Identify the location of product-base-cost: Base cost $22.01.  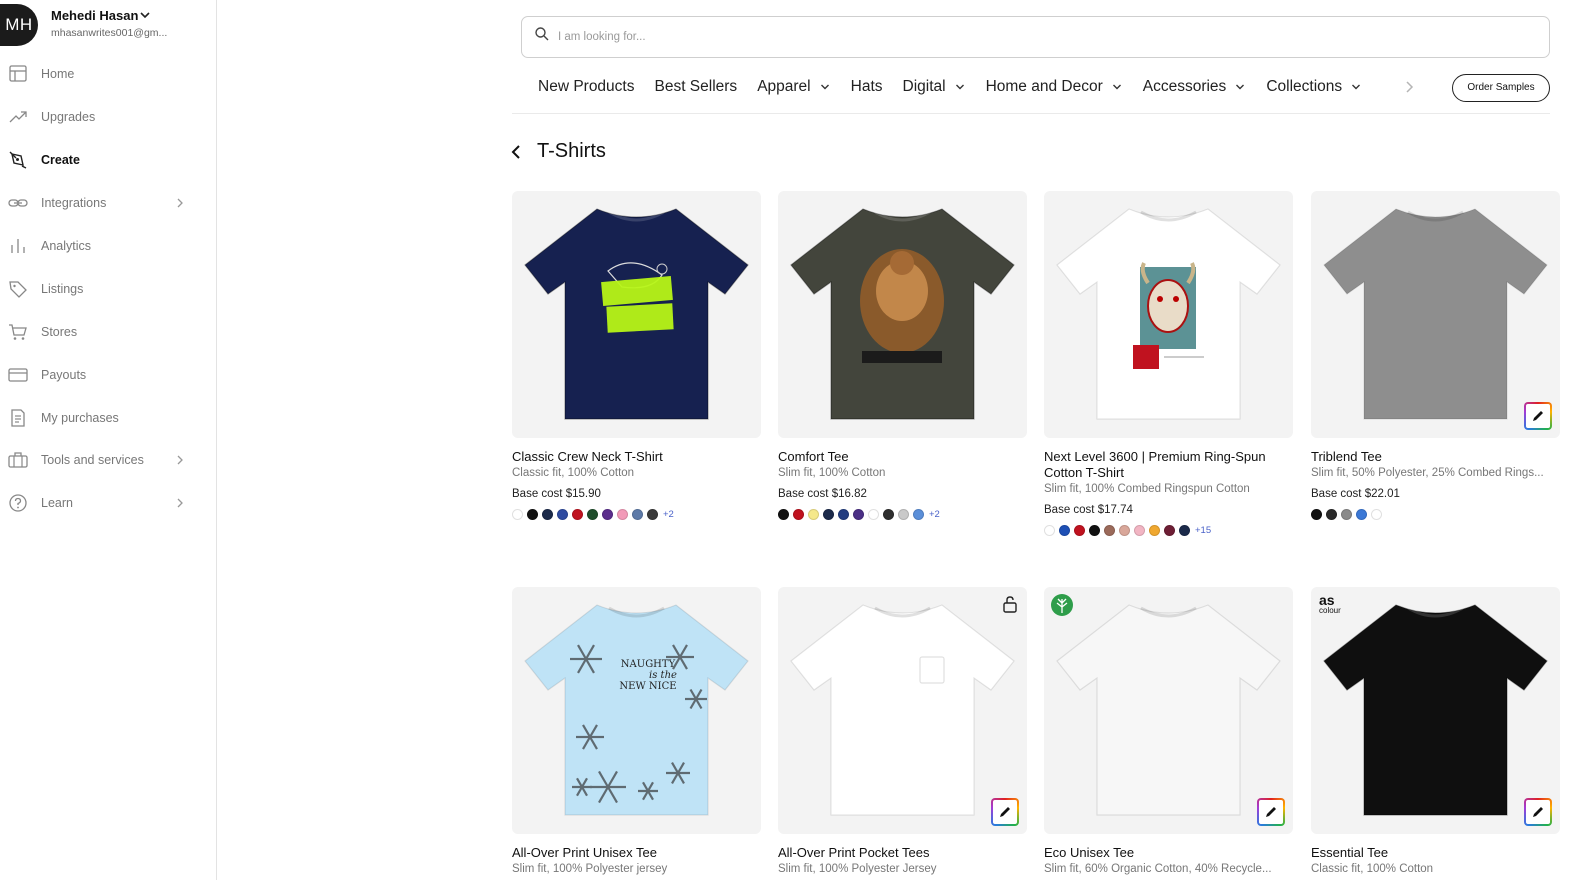
(1355, 494).